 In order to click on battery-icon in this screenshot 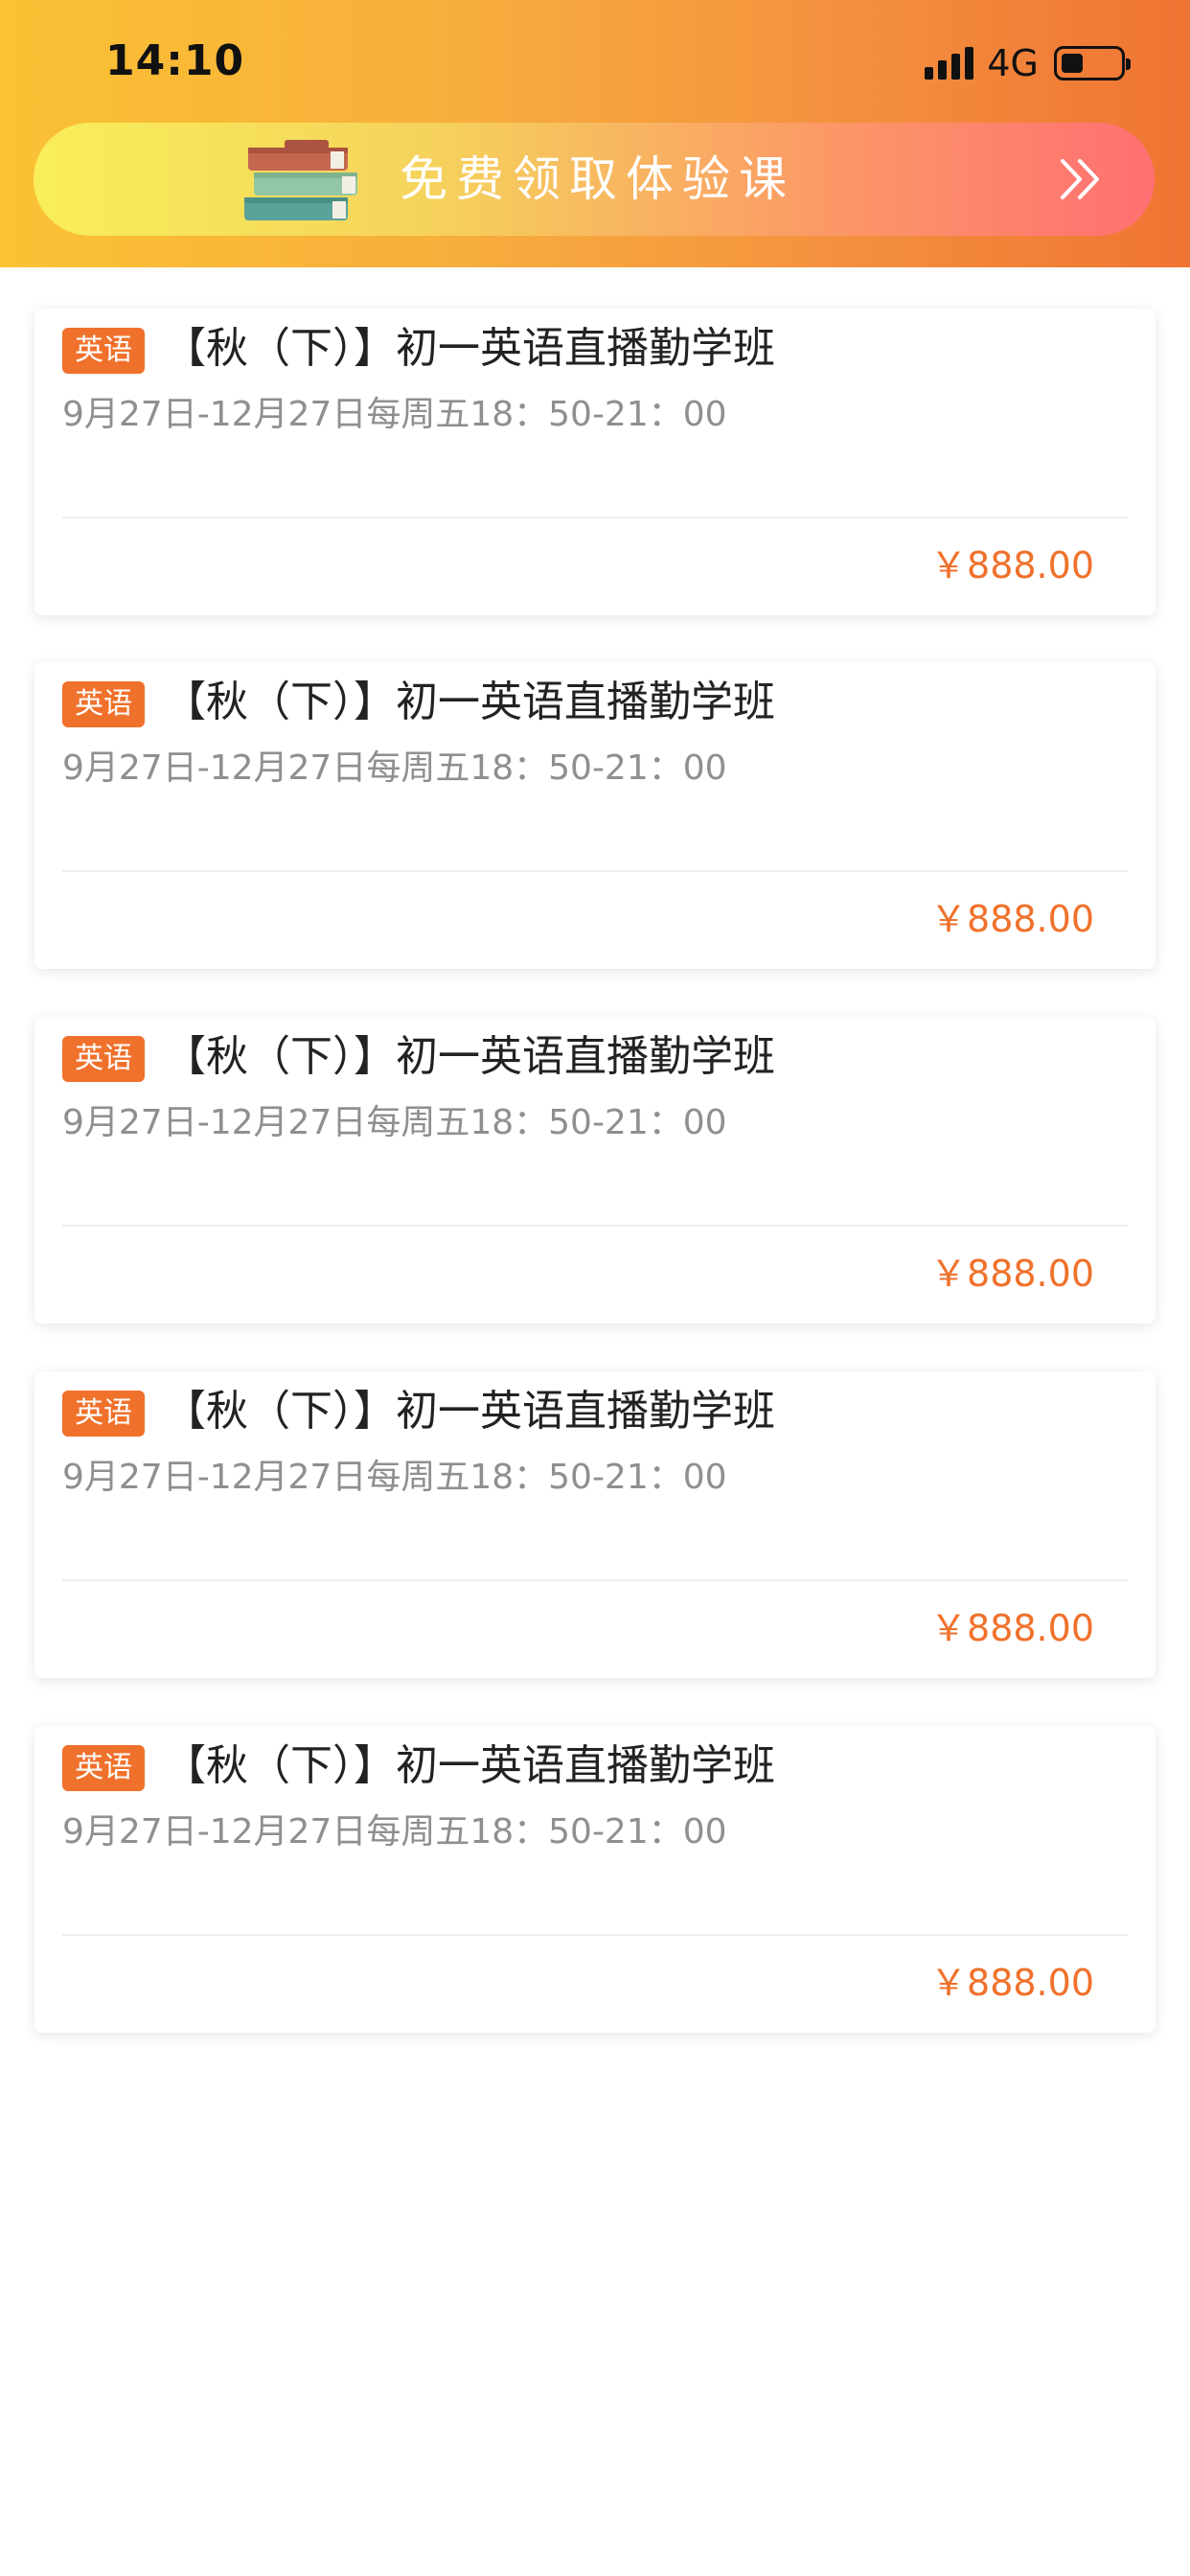, I will do `click(1093, 63)`.